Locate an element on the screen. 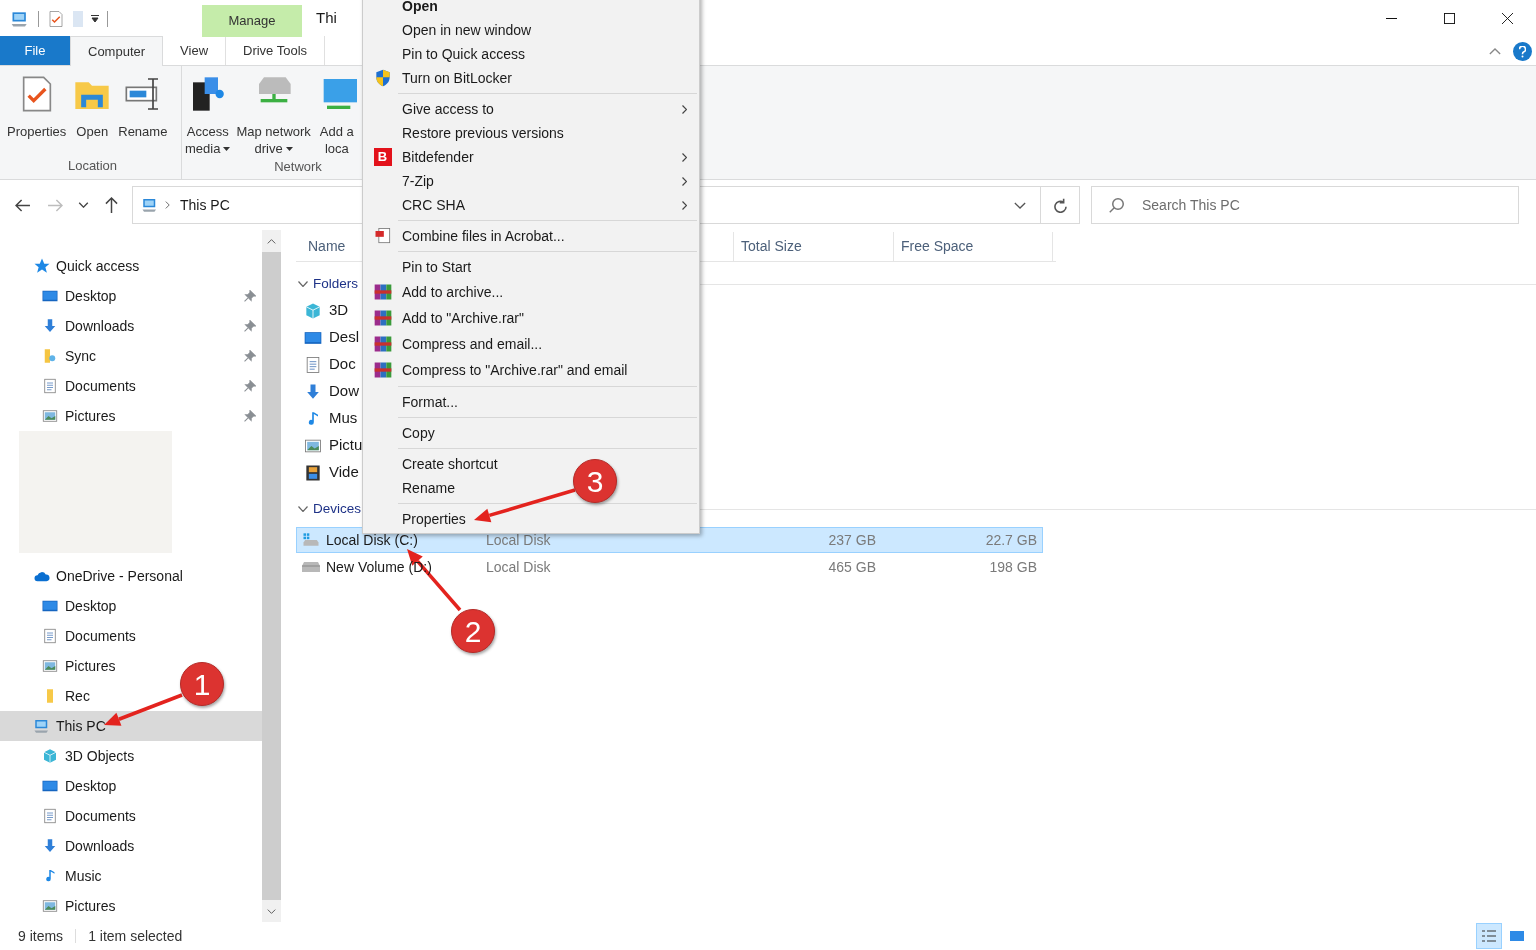 This screenshot has width=1536, height=950. group-header: Folders is located at coordinates (335, 283).